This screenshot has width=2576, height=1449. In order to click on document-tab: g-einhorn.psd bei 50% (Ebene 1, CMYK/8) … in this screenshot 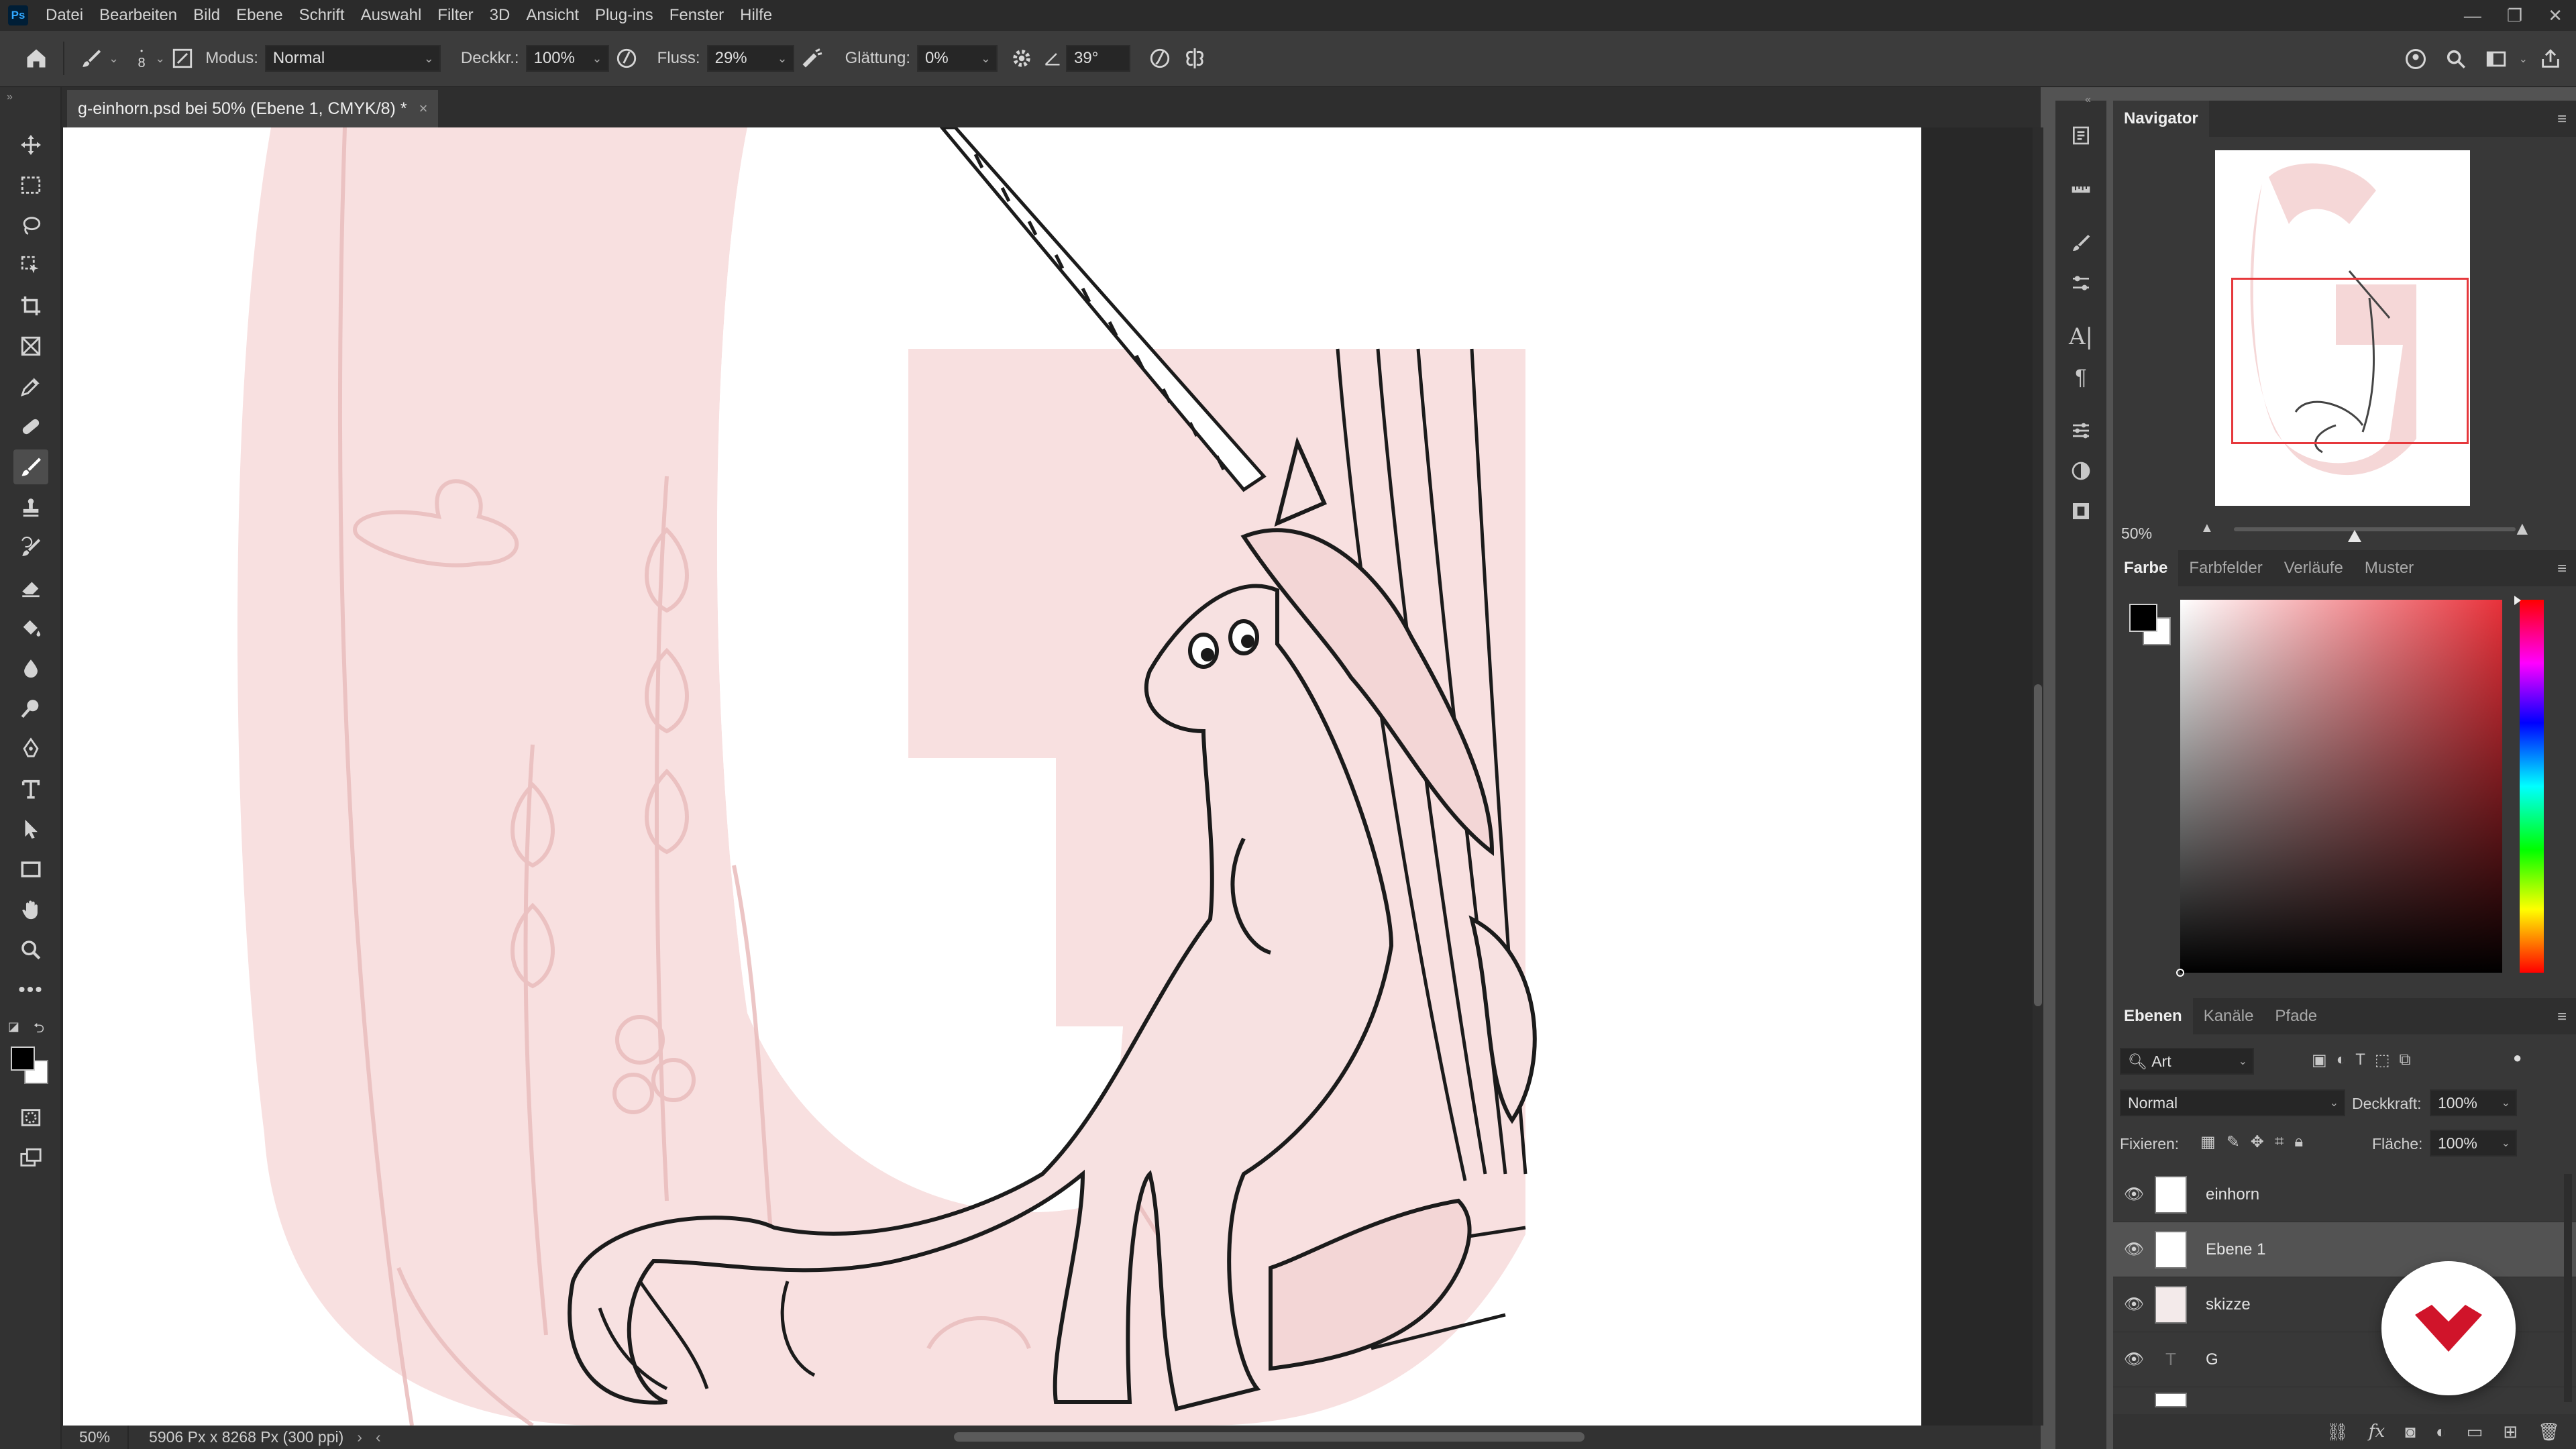, I will do `click(253, 108)`.